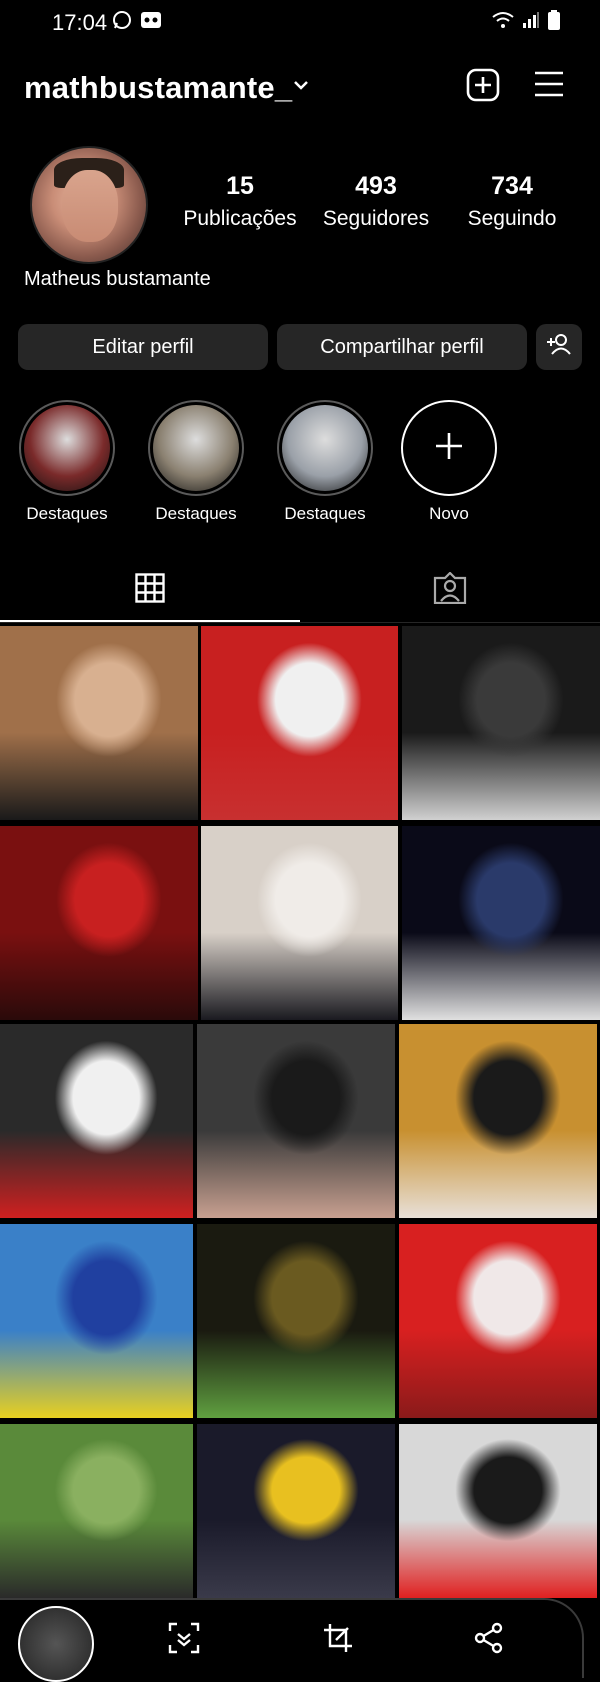  I want to click on stat-followers-value: 493, so click(376, 186).